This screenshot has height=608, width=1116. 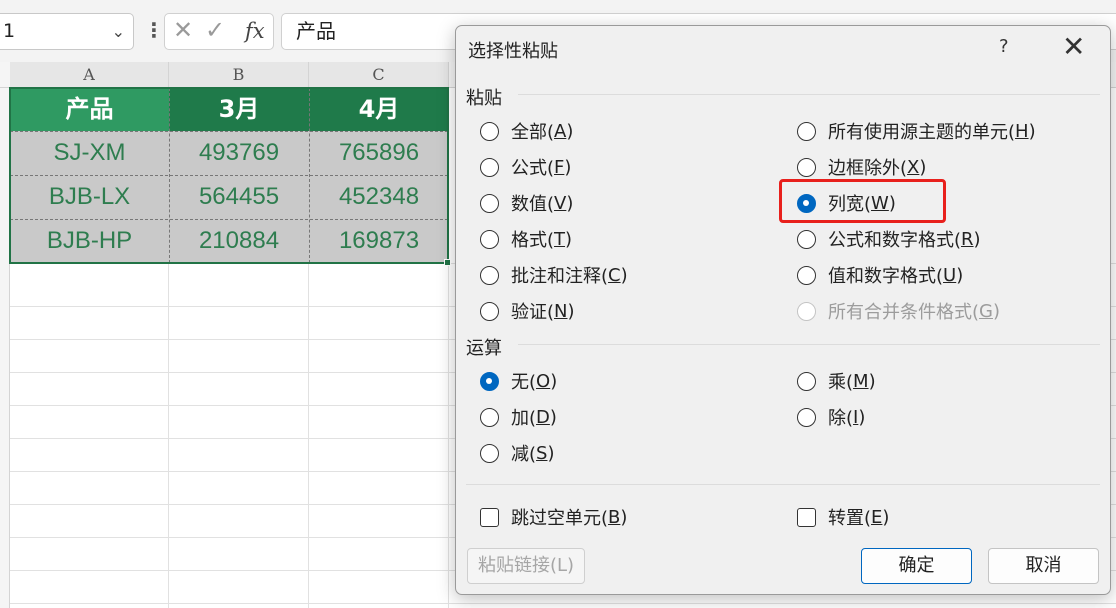 What do you see at coordinates (527, 311) in the screenshot?
I see `radio-paste-validation: 验证(N)` at bounding box center [527, 311].